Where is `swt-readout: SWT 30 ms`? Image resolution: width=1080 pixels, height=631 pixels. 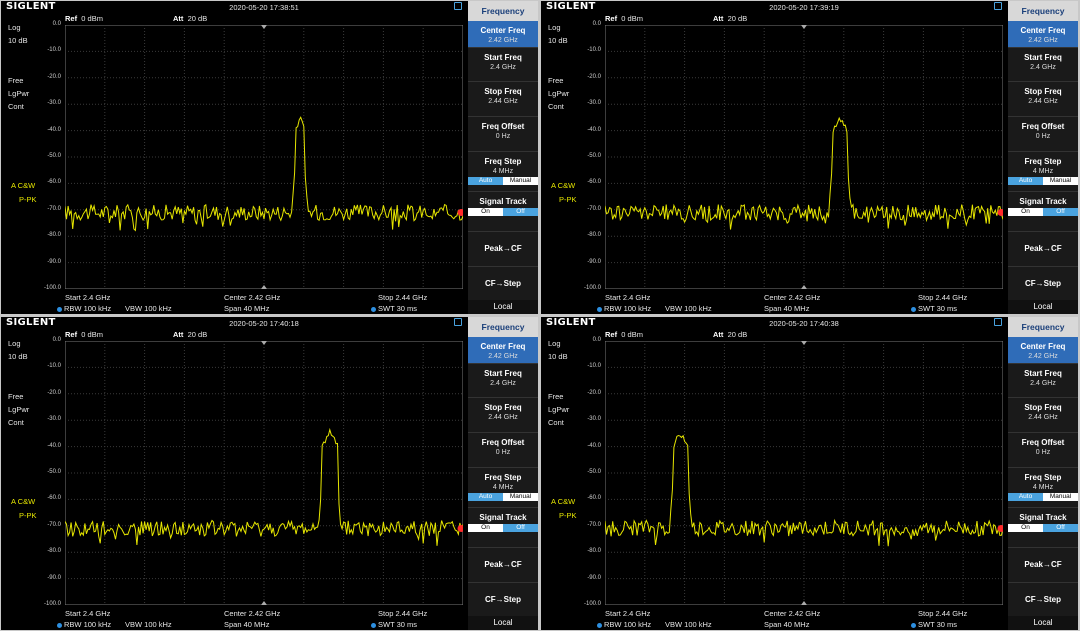 swt-readout: SWT 30 ms is located at coordinates (394, 308).